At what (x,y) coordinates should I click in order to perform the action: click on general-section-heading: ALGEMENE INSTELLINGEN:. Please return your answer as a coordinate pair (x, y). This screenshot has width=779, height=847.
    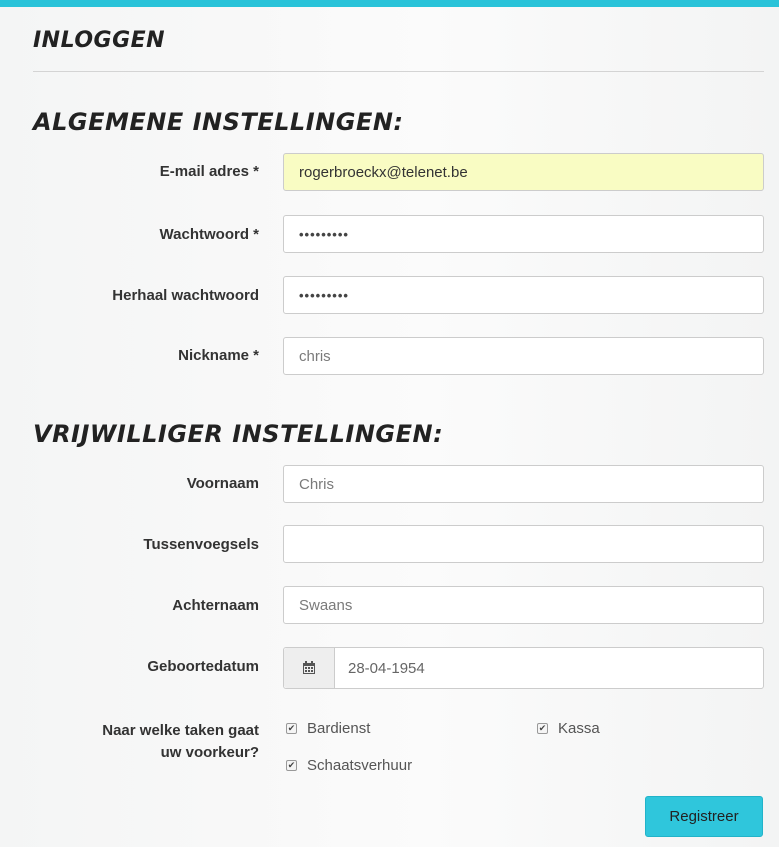
    Looking at the image, I should click on (218, 122).